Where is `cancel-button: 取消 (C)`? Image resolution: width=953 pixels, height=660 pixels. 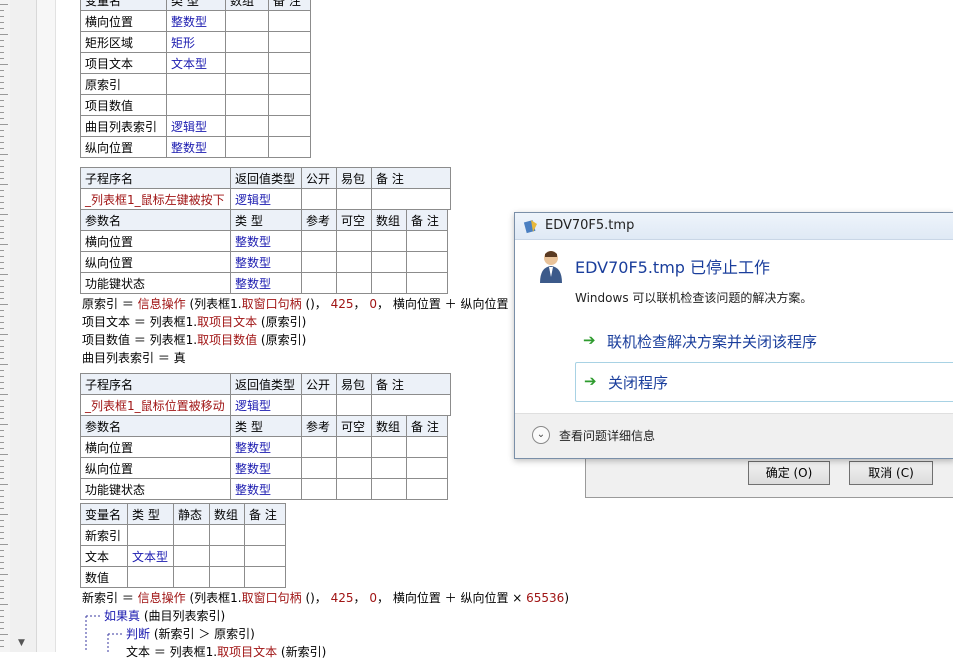 cancel-button: 取消 (C) is located at coordinates (891, 473).